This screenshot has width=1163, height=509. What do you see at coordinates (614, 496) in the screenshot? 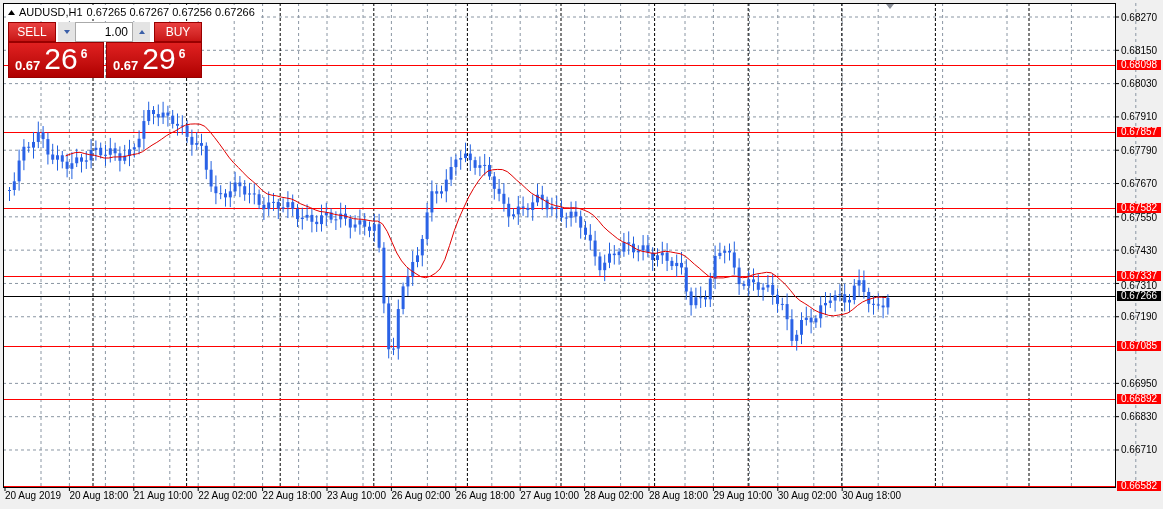
I see `time-tick-label: 28 Aug 02:00` at bounding box center [614, 496].